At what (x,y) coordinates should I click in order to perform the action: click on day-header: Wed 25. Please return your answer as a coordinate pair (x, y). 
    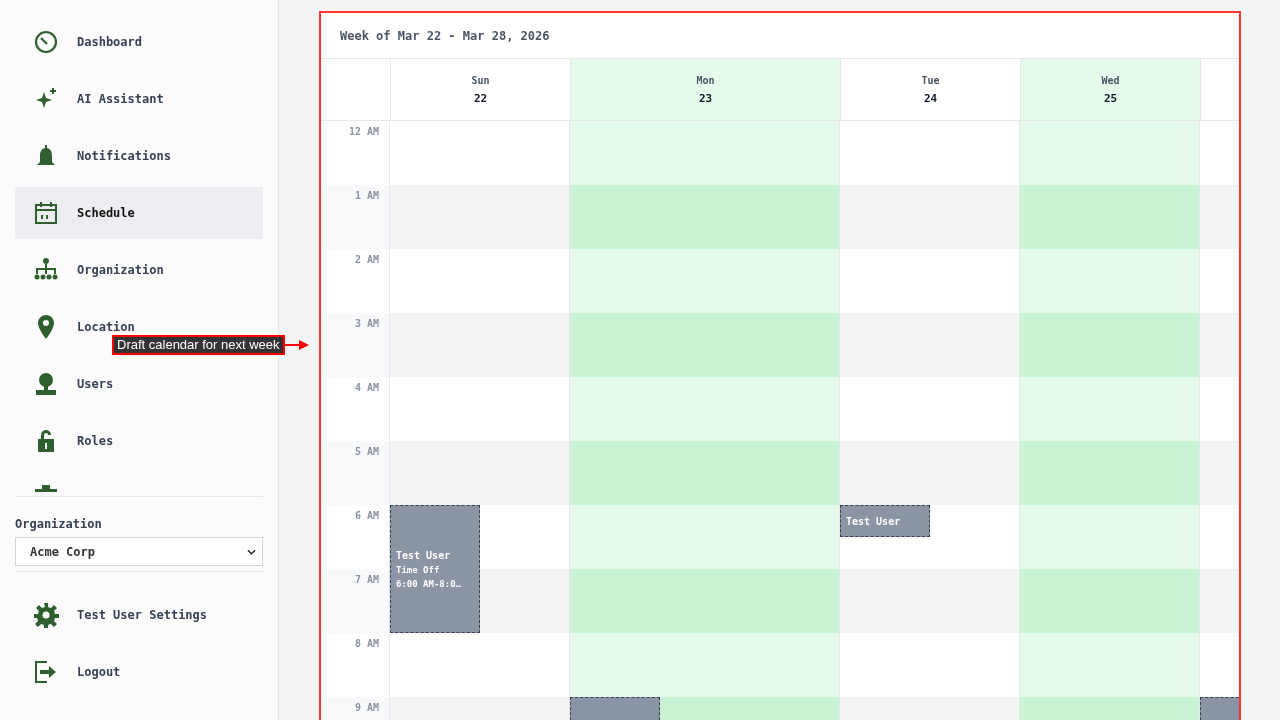
    Looking at the image, I should click on (1111, 89).